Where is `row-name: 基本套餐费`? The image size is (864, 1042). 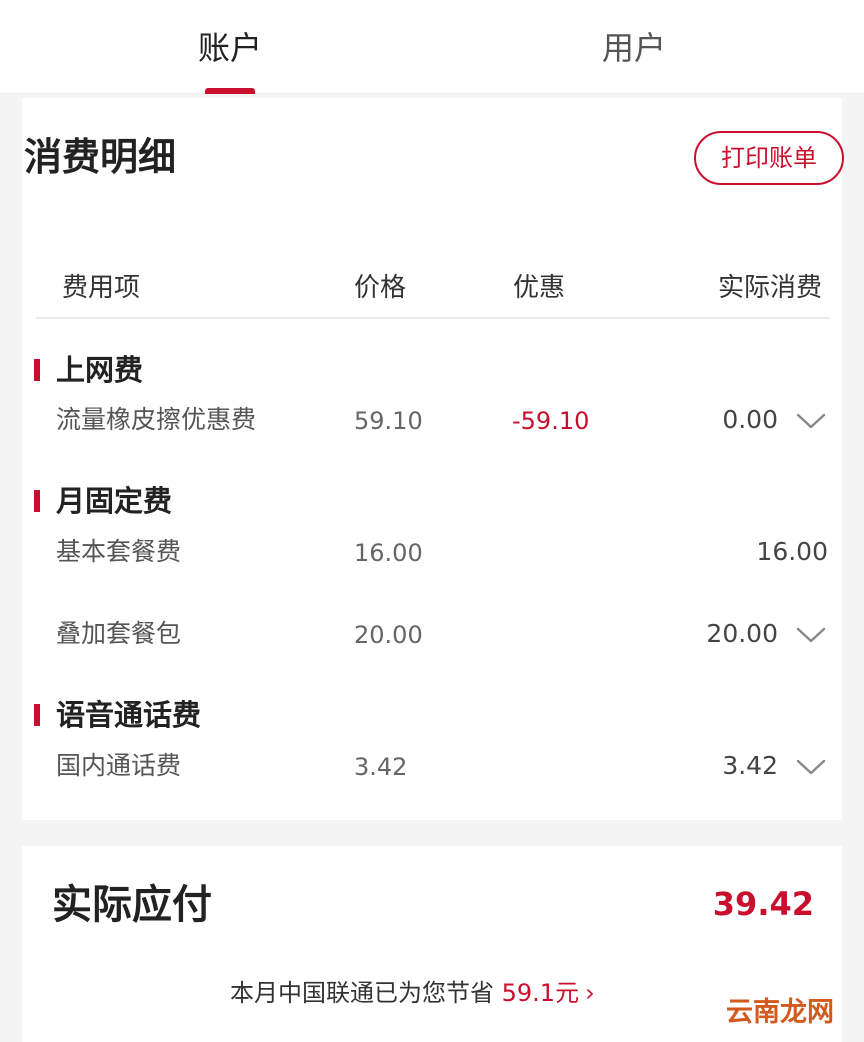
row-name: 基本套餐费 is located at coordinates (119, 551).